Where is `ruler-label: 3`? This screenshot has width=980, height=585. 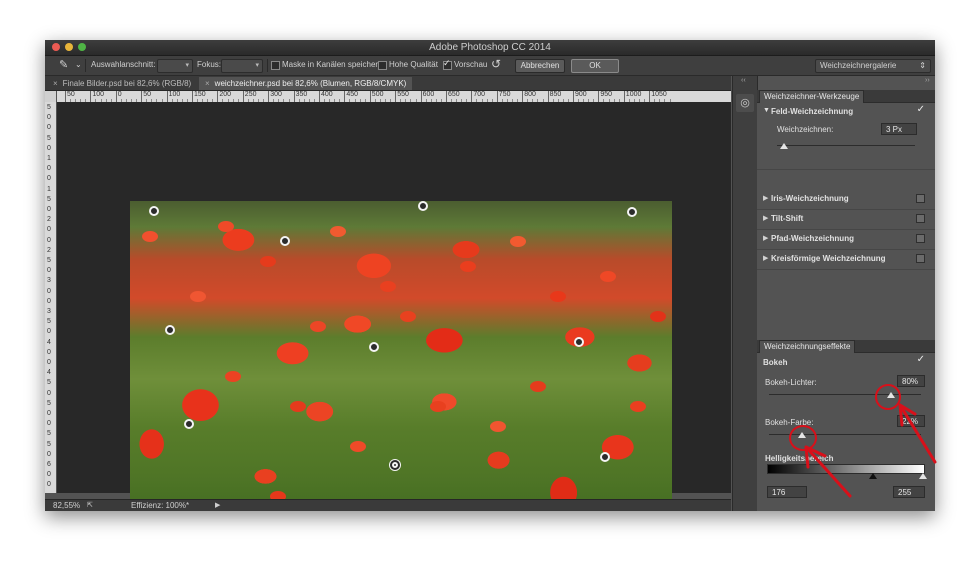
ruler-label: 3 is located at coordinates (49, 311).